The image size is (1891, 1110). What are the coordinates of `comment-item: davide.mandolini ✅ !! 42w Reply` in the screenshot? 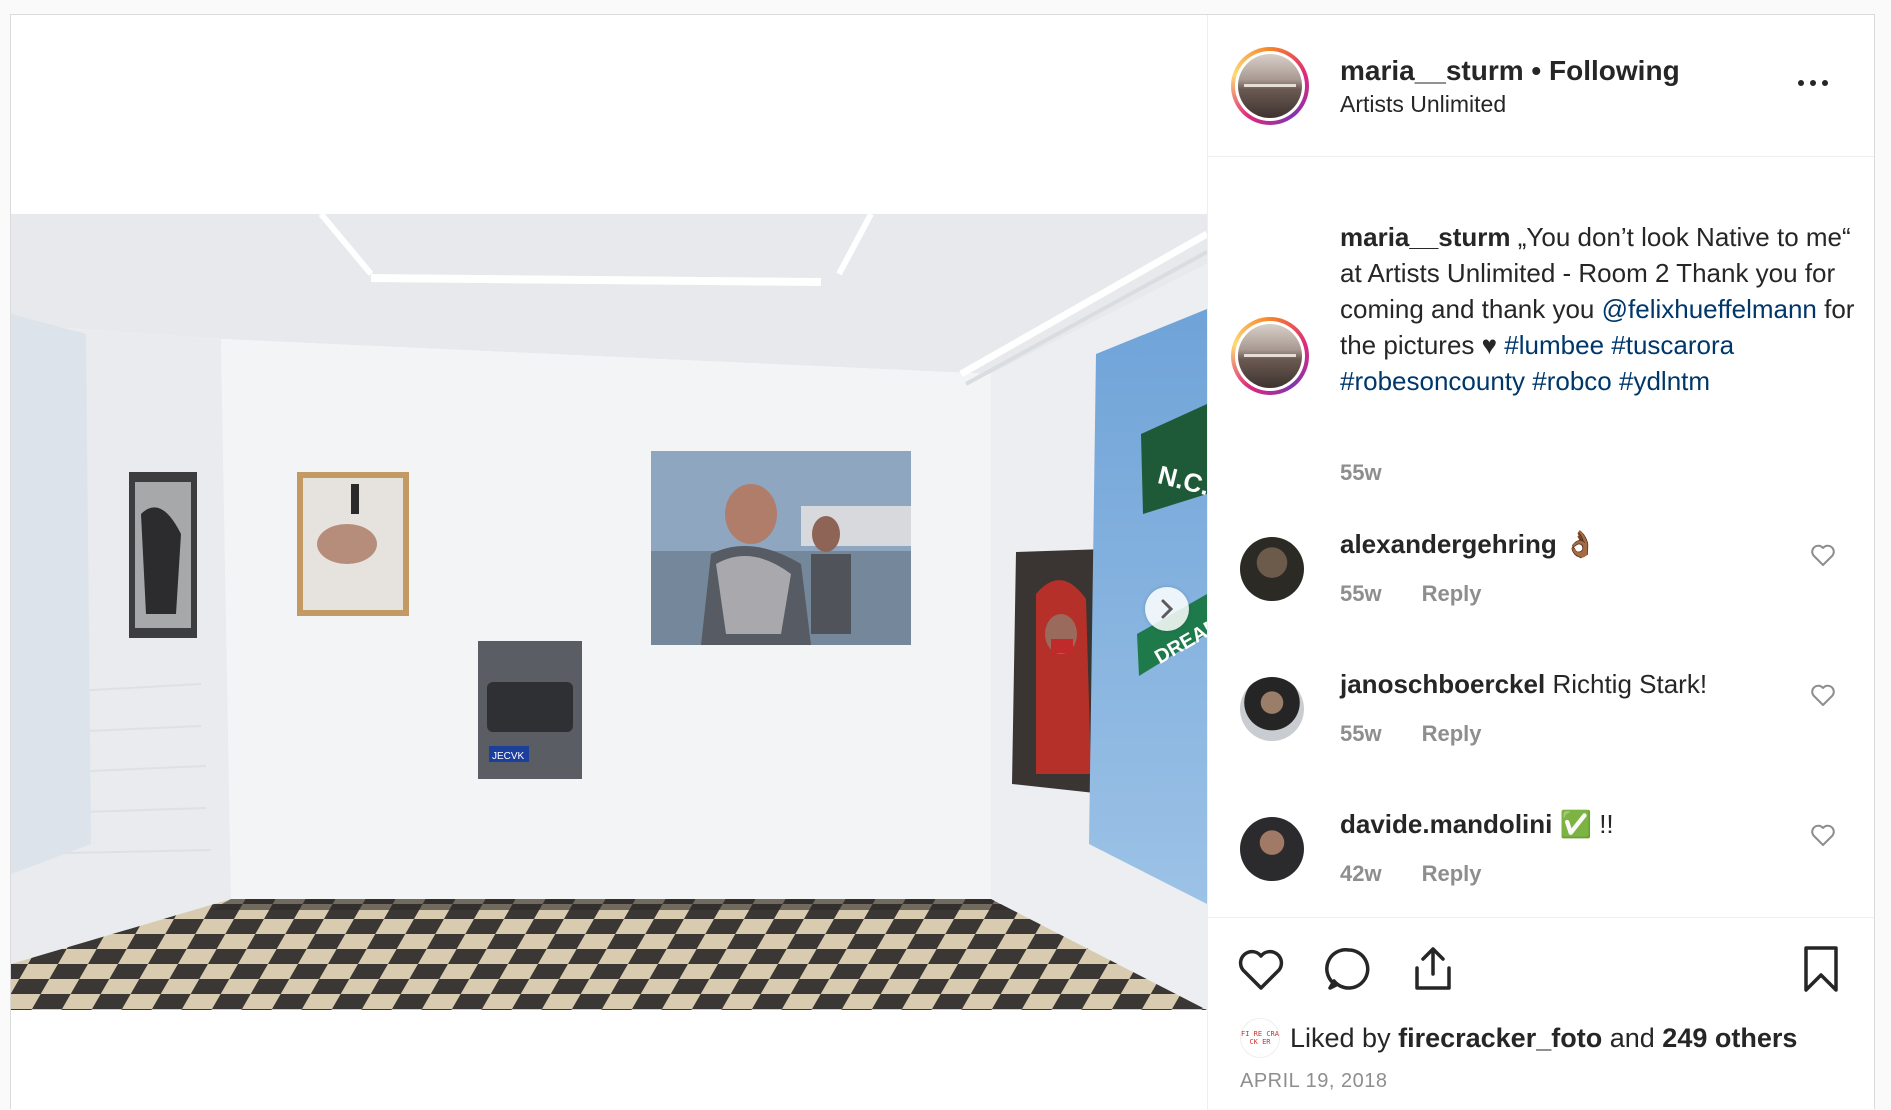 It's located at (1541, 863).